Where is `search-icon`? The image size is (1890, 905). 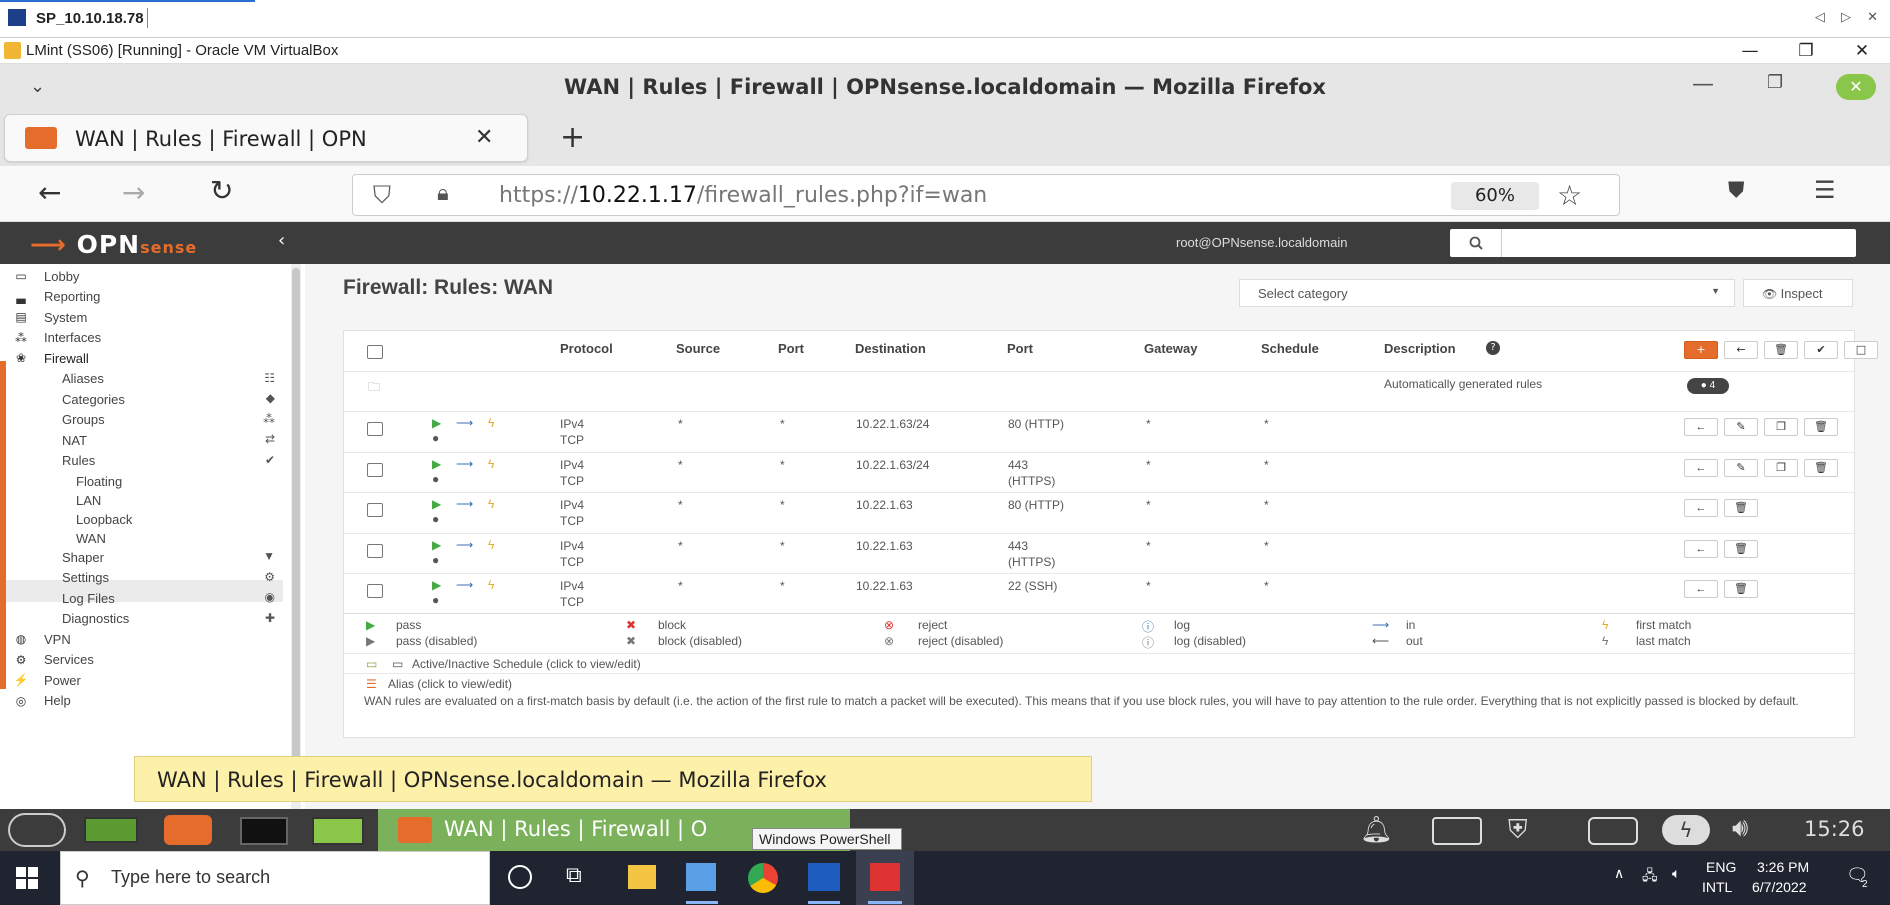 search-icon is located at coordinates (1476, 243).